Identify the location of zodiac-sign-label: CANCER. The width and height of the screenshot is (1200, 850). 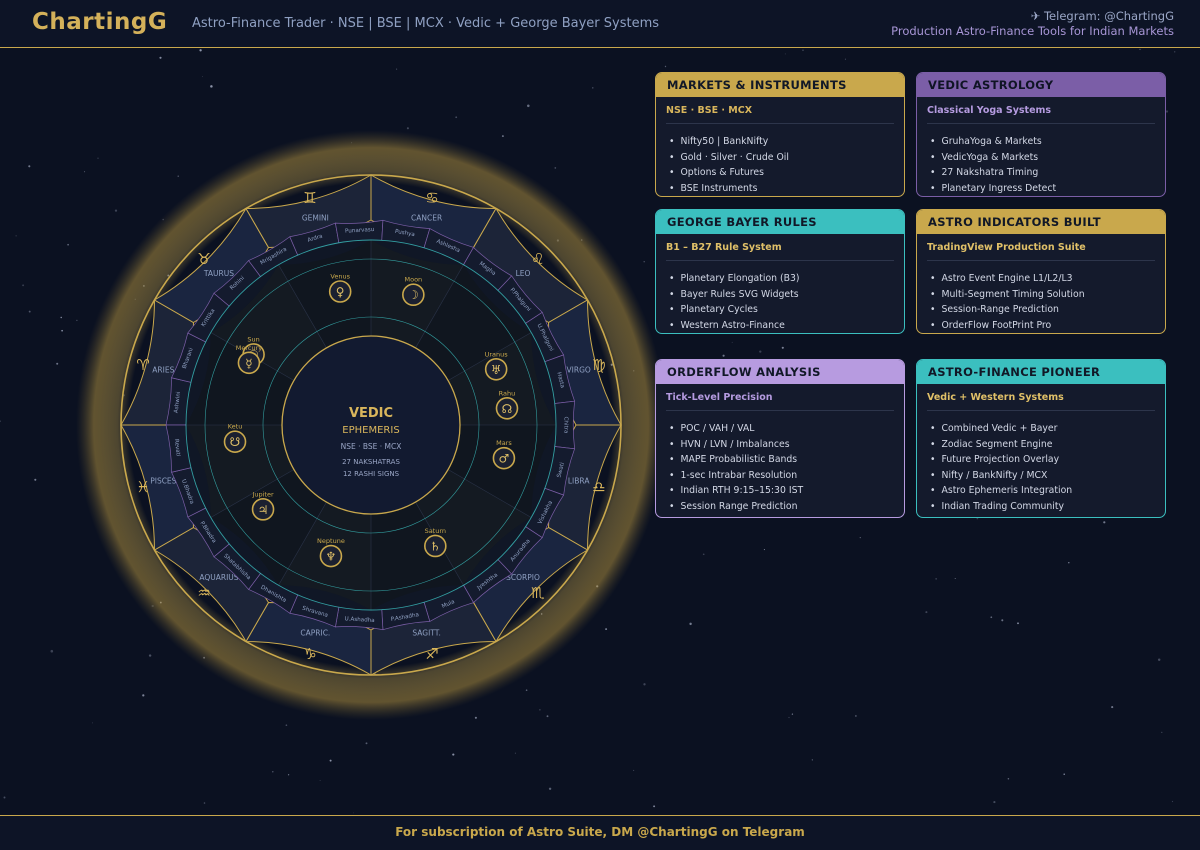
(426, 217).